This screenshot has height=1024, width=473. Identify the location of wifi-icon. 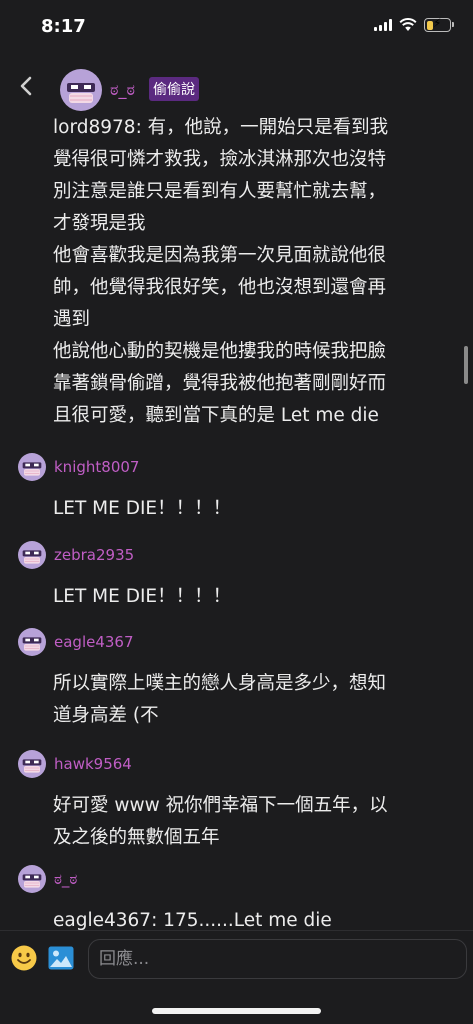
(408, 24).